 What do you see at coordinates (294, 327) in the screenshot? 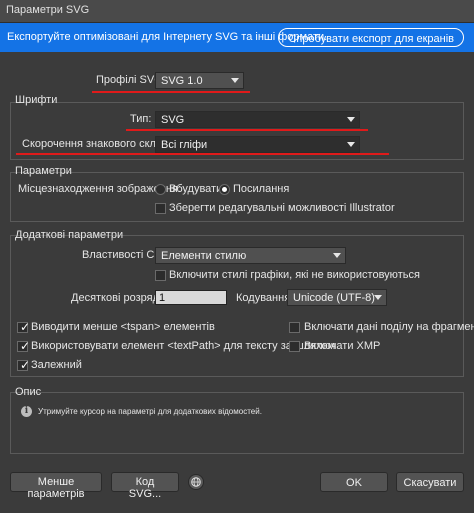
I see `slicing-data-checkbox` at bounding box center [294, 327].